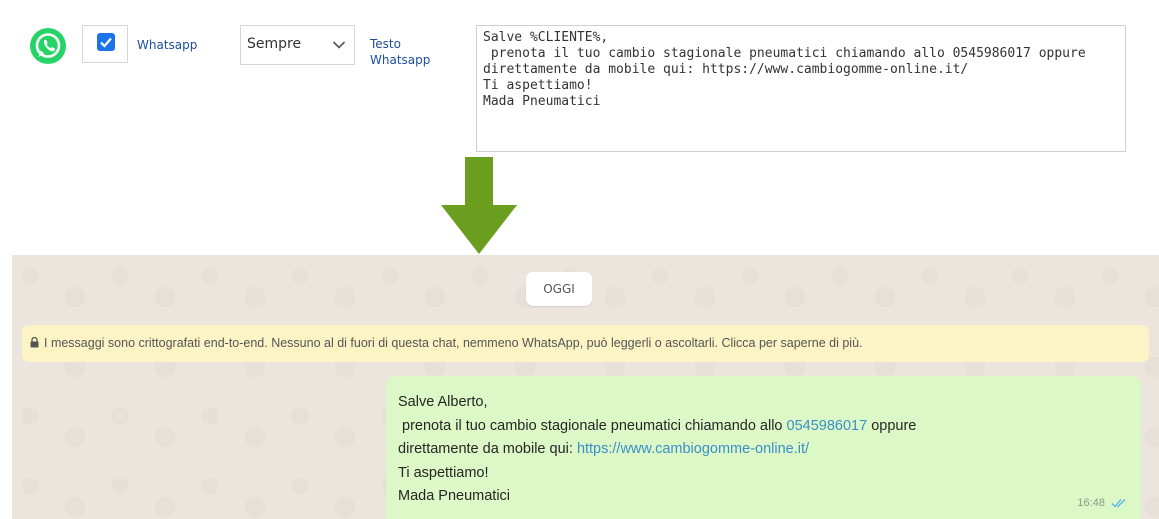 This screenshot has width=1159, height=519. I want to click on day-badge: OGGI, so click(559, 289).